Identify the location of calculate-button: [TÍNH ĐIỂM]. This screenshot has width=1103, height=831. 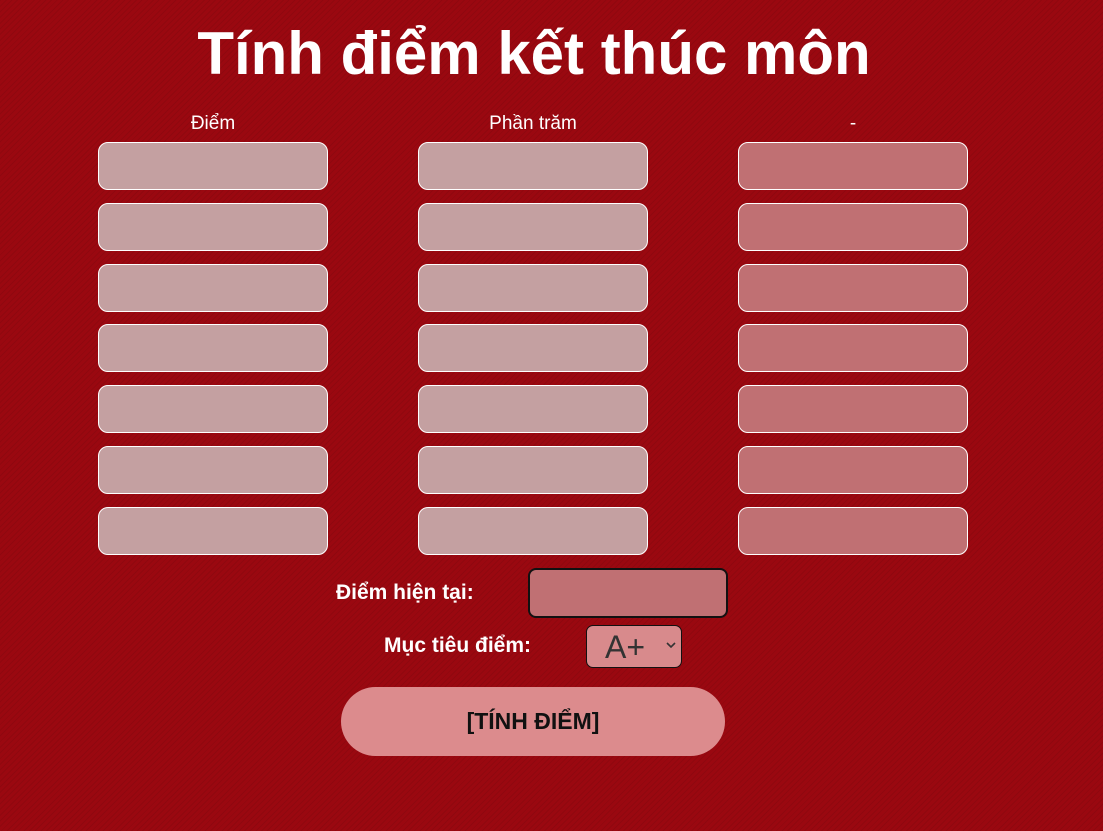
(533, 721).